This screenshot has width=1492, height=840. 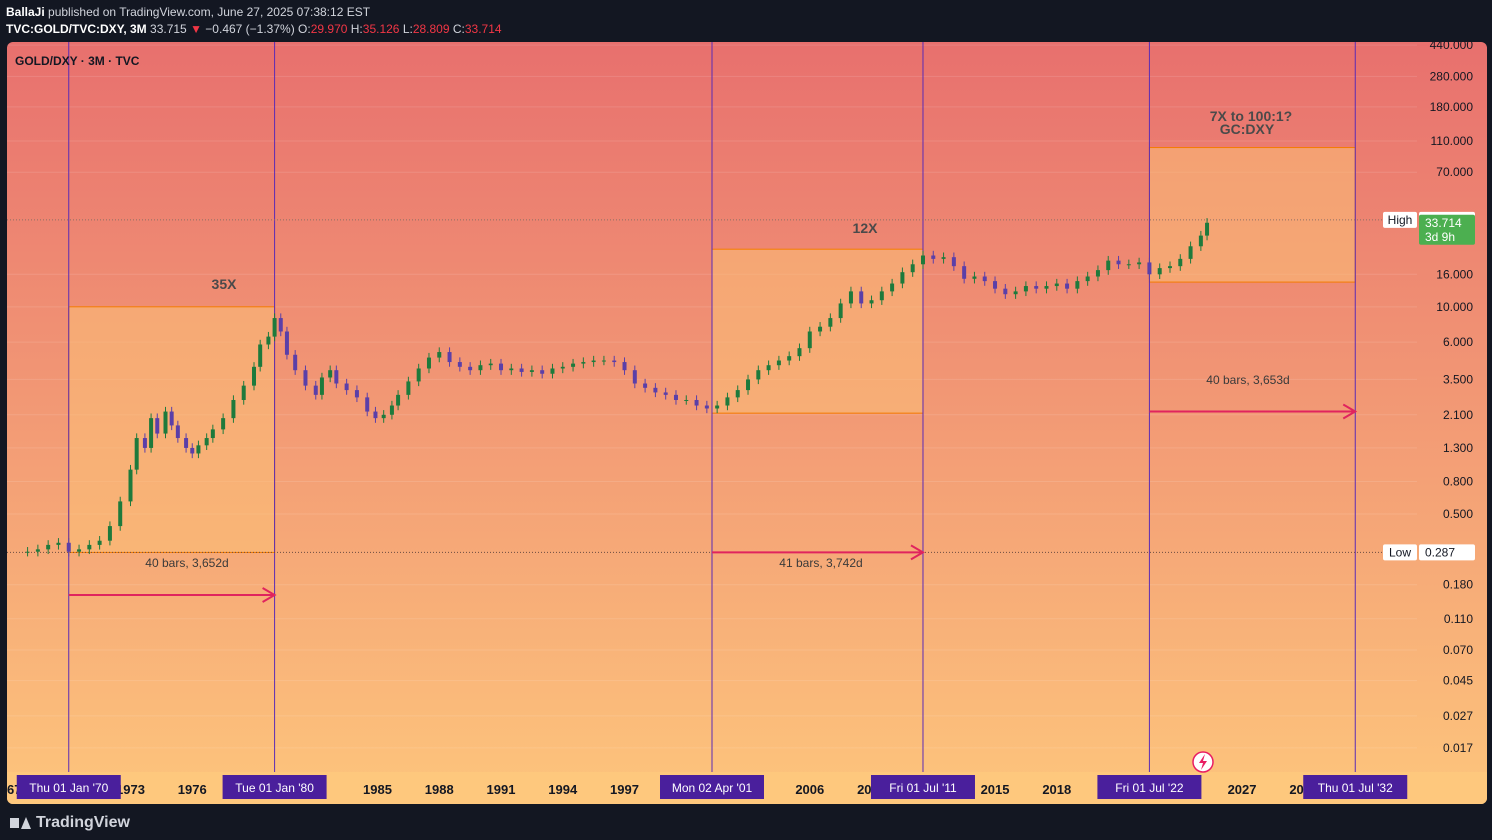 What do you see at coordinates (1400, 552) in the screenshot?
I see `low-badge-label: Low` at bounding box center [1400, 552].